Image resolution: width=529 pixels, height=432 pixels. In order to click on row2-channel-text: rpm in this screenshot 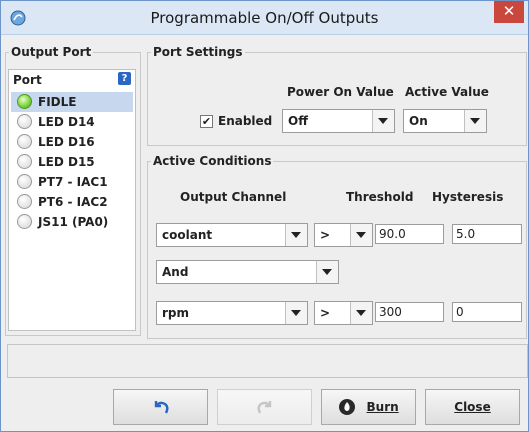, I will do `click(176, 313)`.